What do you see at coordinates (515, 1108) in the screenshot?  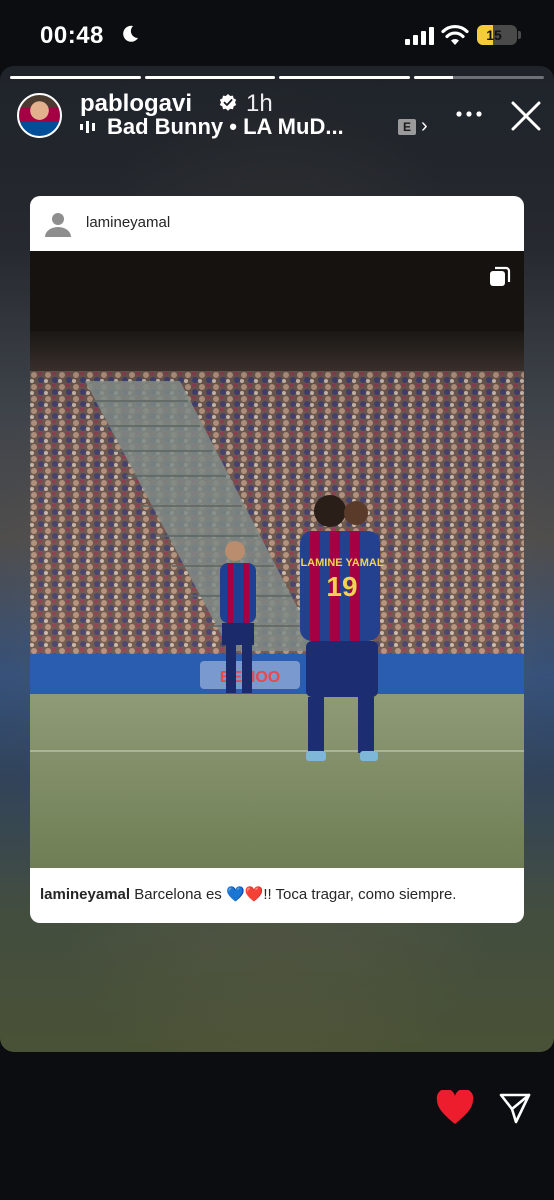 I see `send-icon` at bounding box center [515, 1108].